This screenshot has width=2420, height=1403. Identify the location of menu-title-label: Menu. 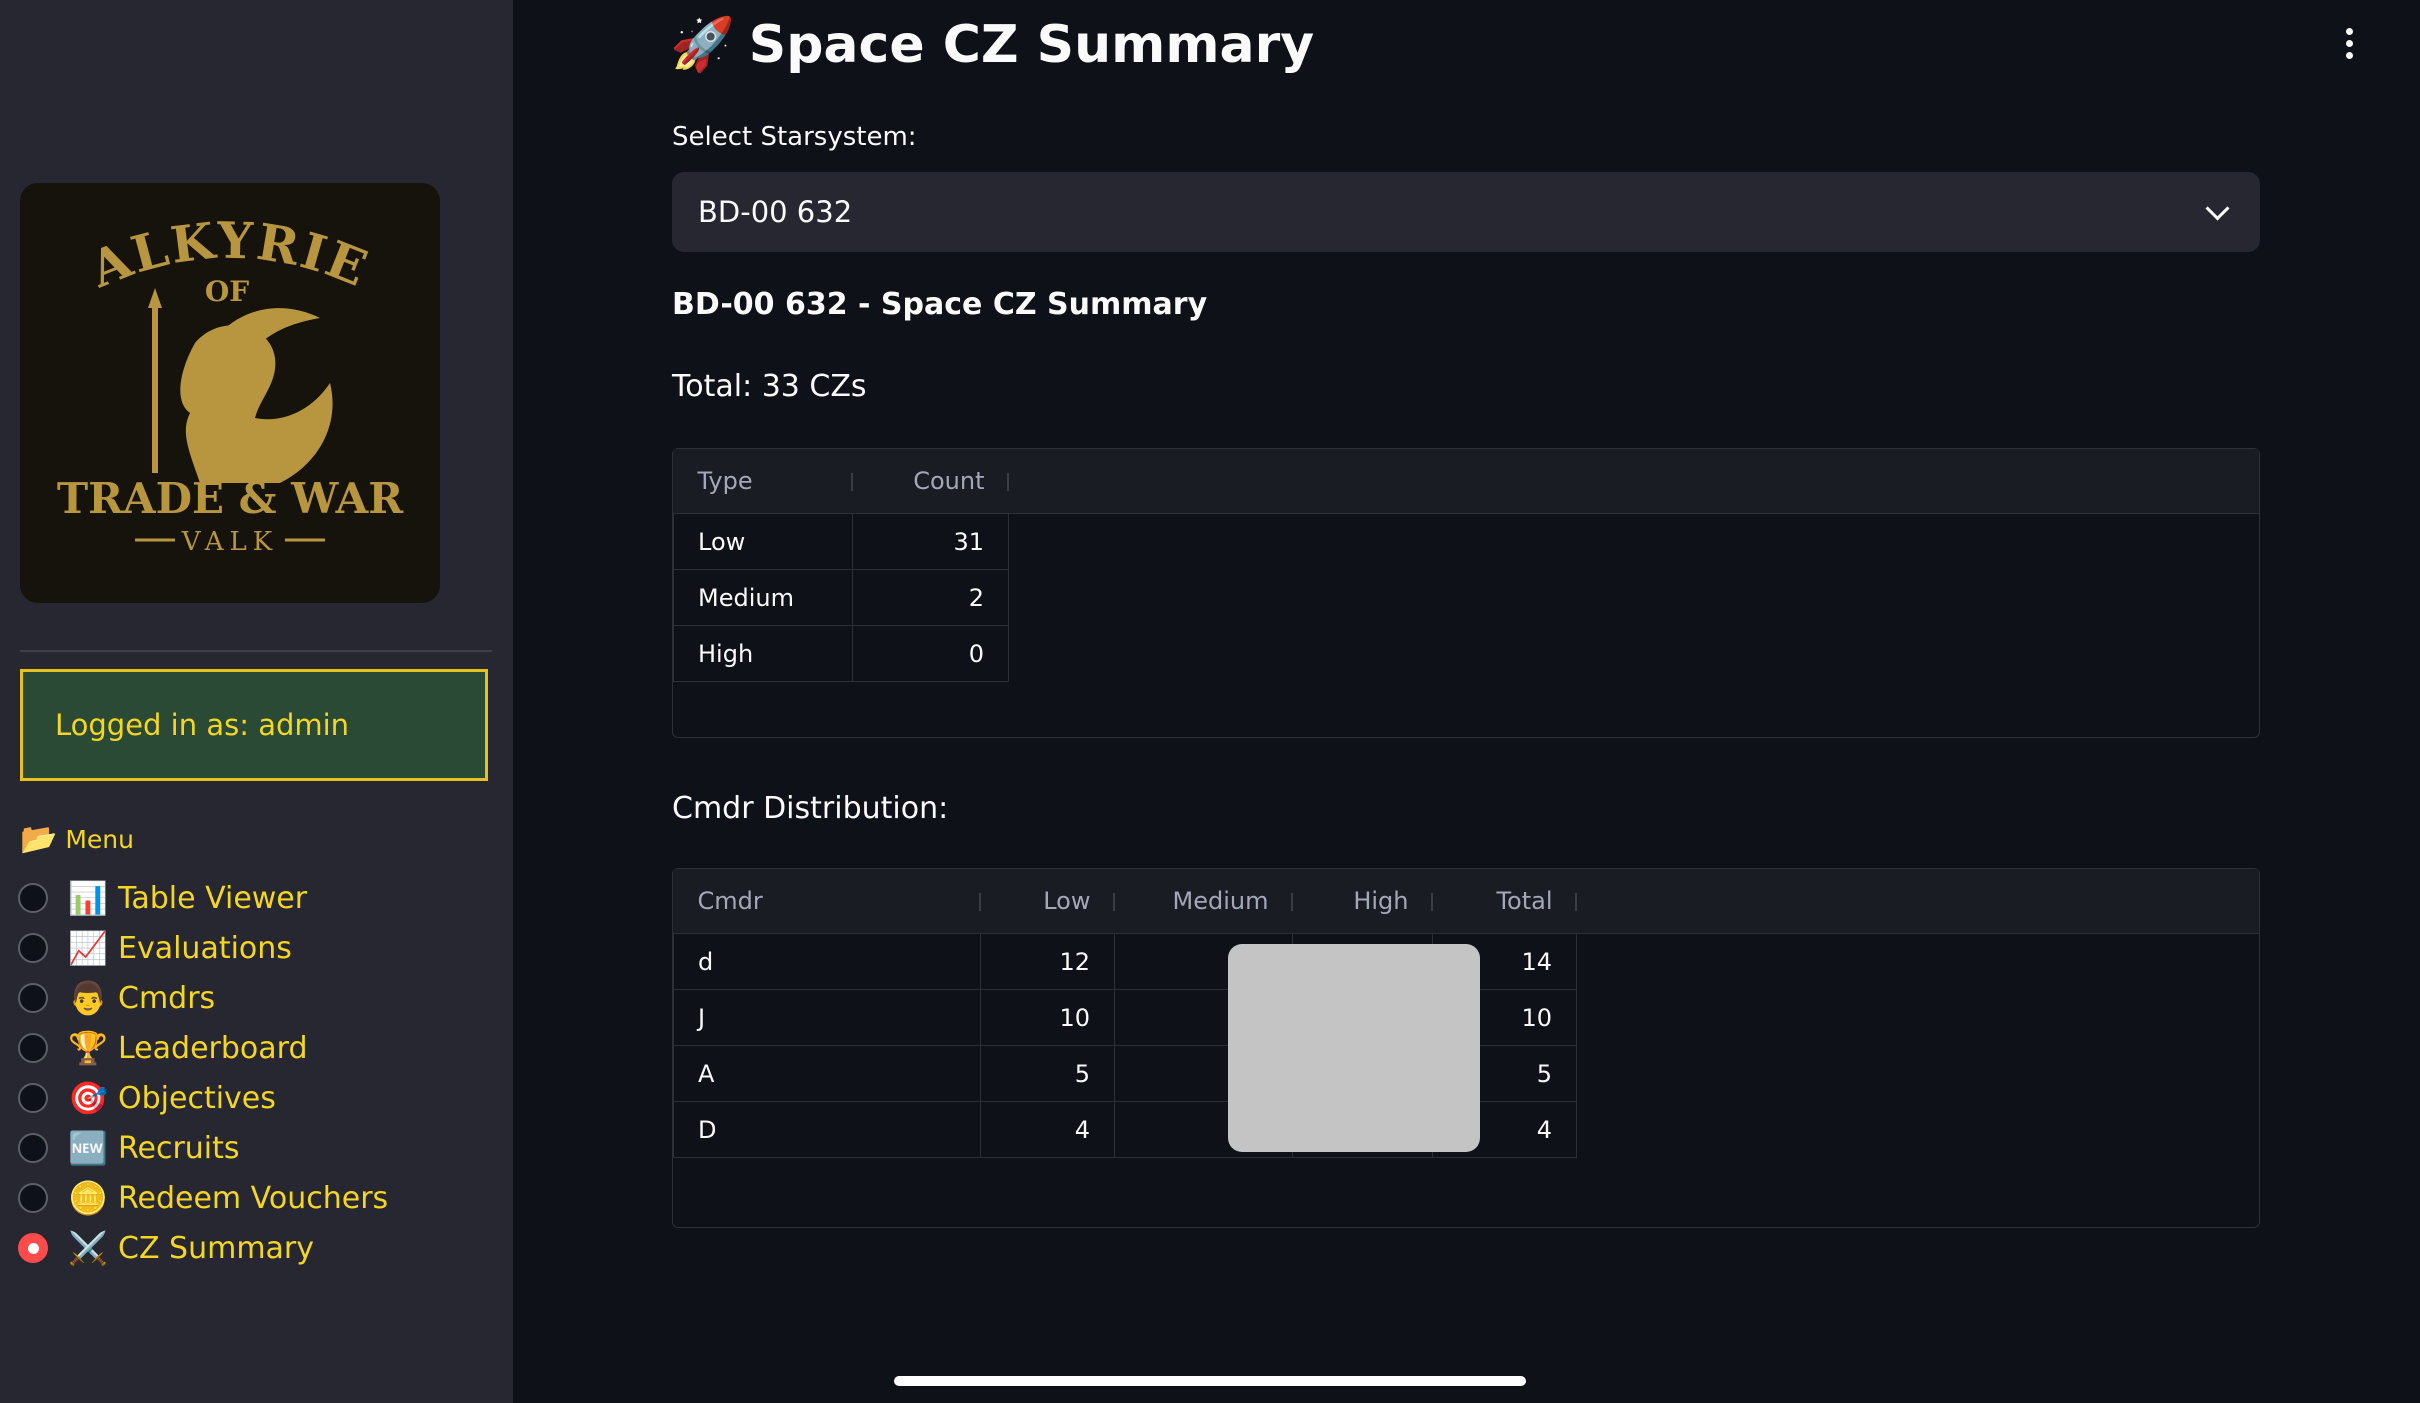
(99, 839).